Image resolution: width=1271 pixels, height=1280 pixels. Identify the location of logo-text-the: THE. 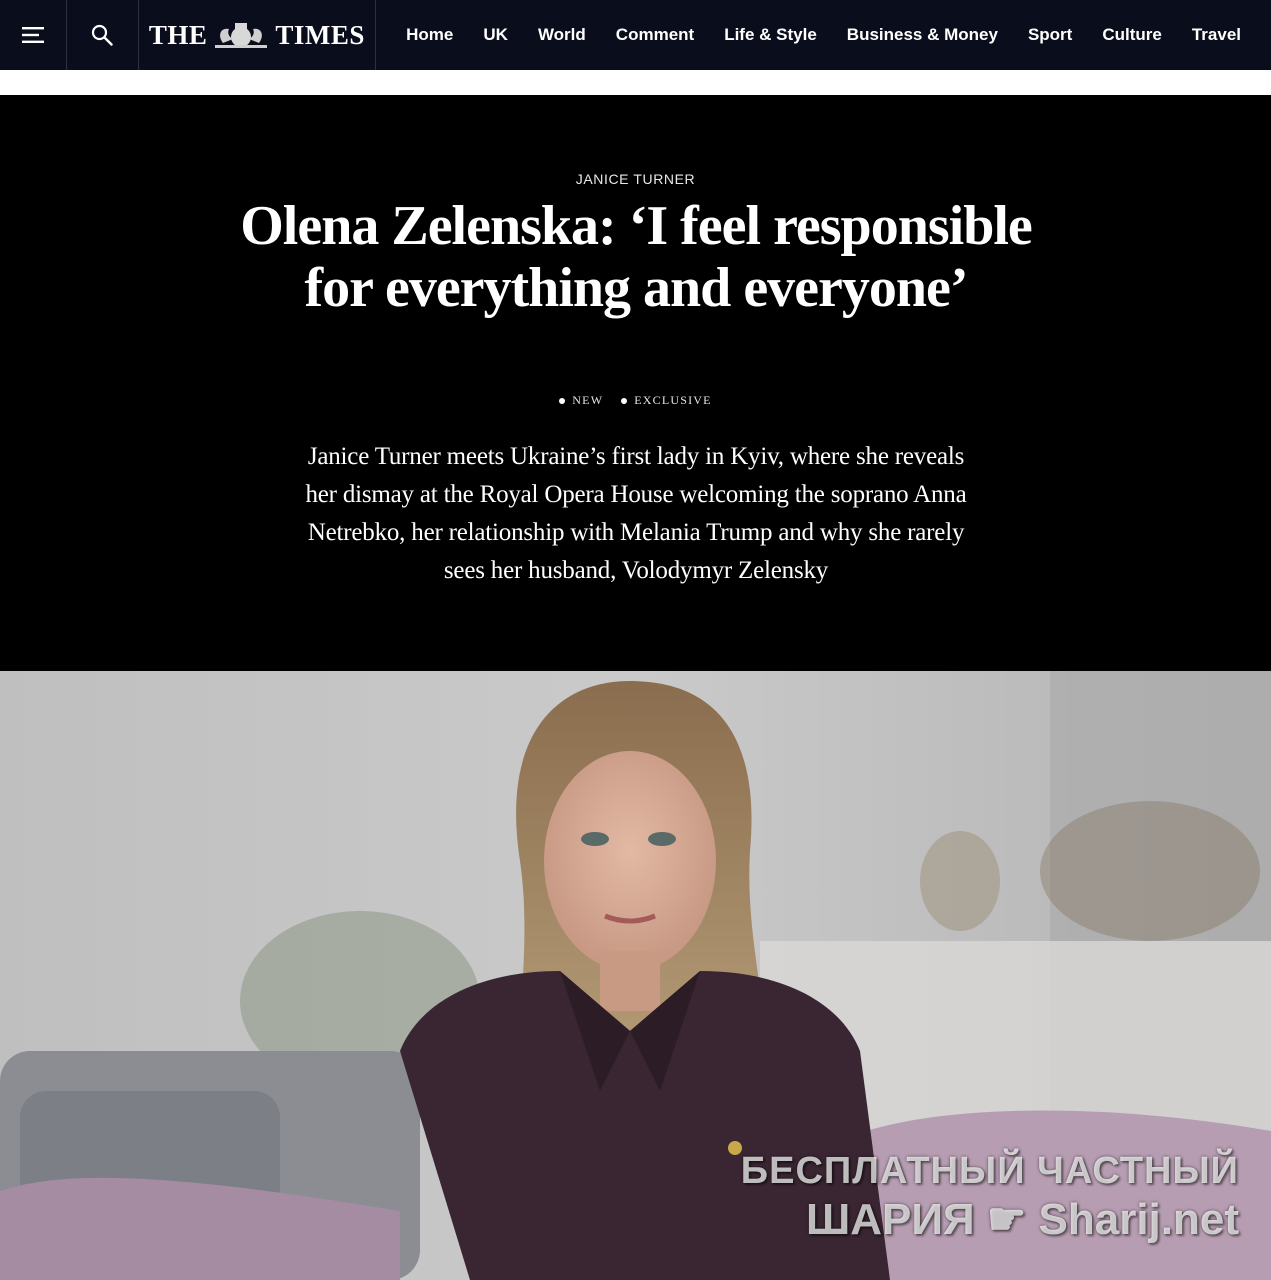
(178, 34).